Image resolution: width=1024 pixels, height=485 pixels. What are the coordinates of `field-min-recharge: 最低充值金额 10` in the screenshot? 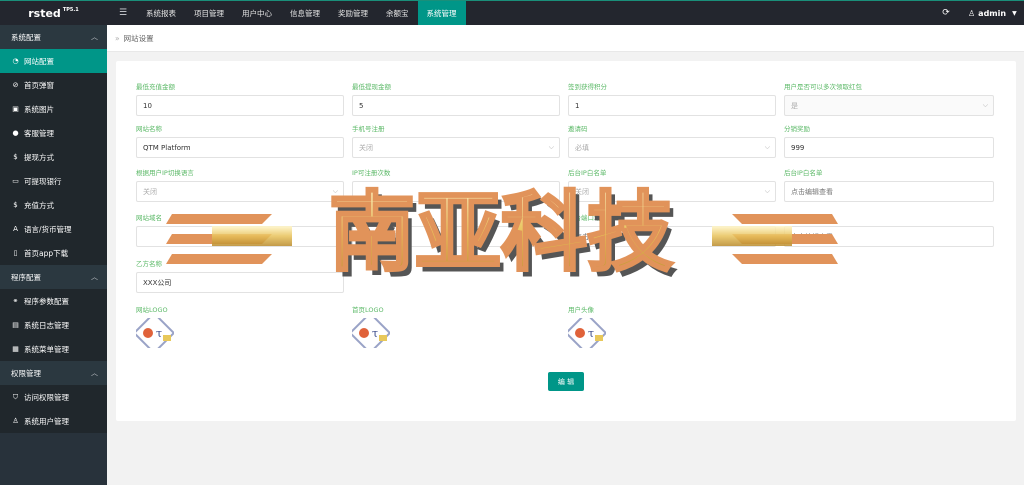 It's located at (240, 99).